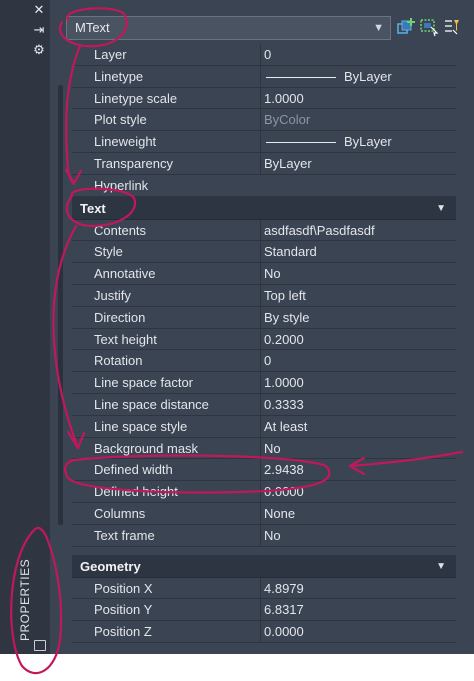 The image size is (474, 681). I want to click on property-row-line-space-factor: Line space factor 1.0000, so click(264, 383).